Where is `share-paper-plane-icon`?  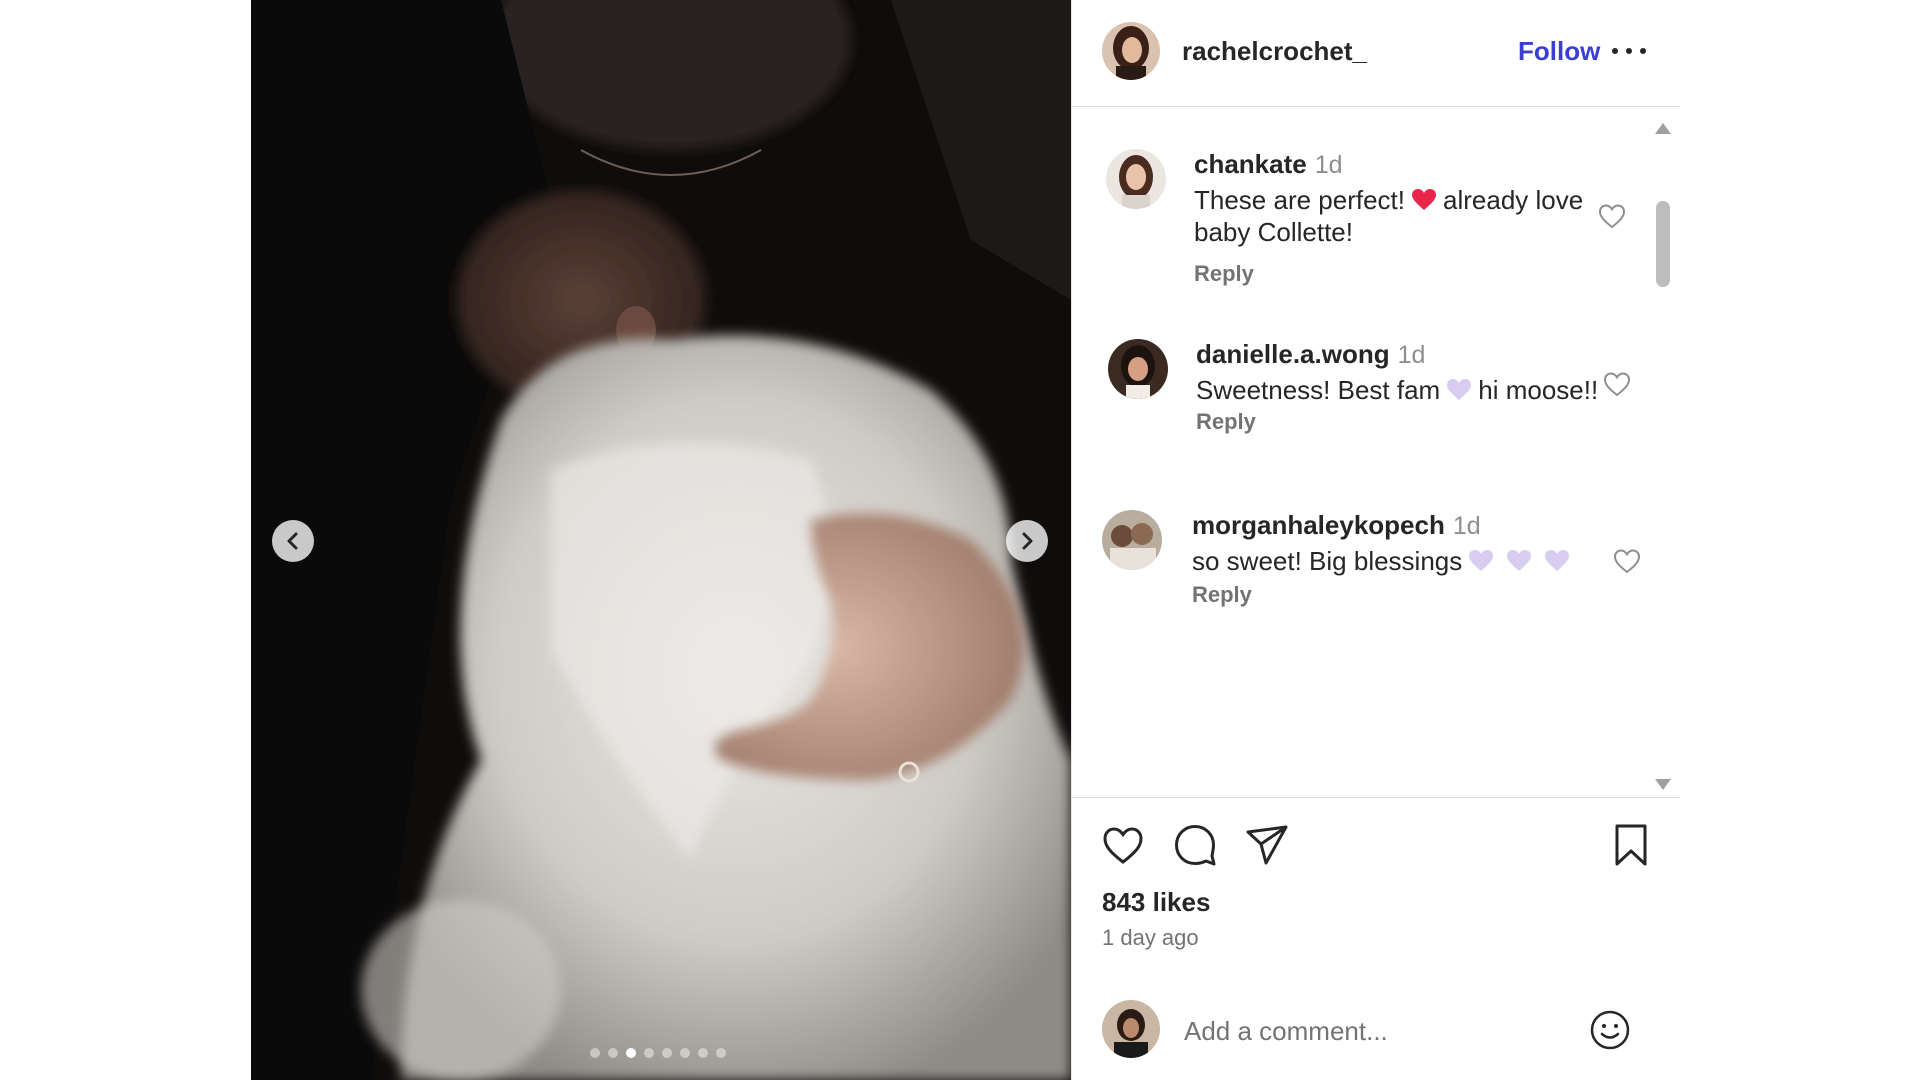
share-paper-plane-icon is located at coordinates (1267, 845).